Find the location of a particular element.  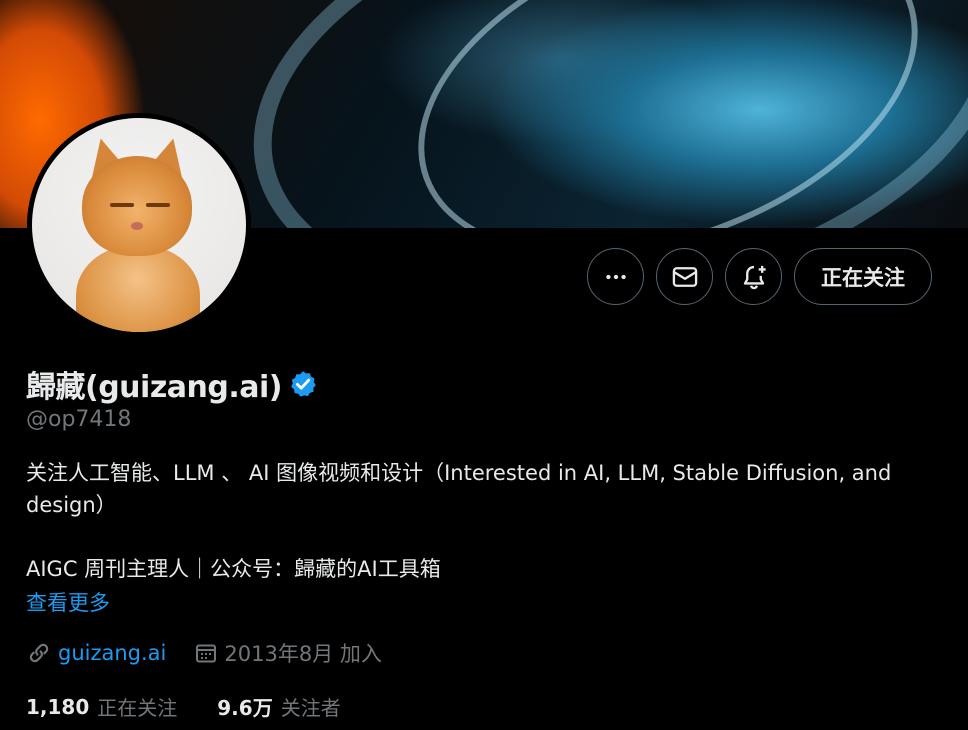

notify-button is located at coordinates (753, 276).